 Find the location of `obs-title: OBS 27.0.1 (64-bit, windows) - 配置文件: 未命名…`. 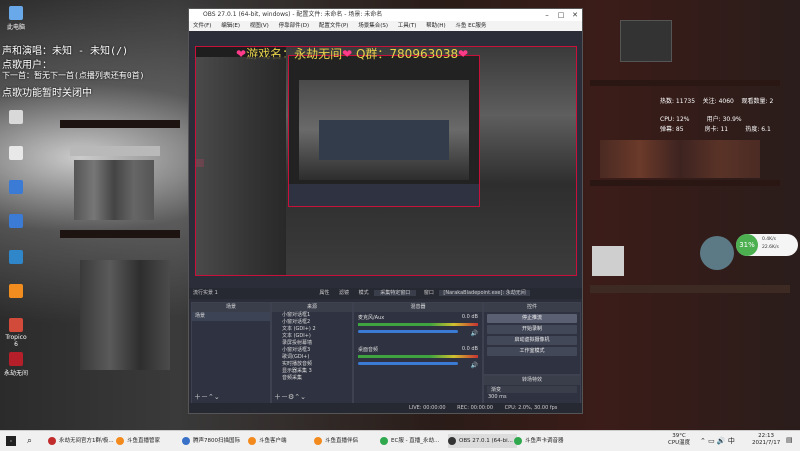

obs-title: OBS 27.0.1 (64-bit, windows) - 配置文件: 未命名… is located at coordinates (293, 14).